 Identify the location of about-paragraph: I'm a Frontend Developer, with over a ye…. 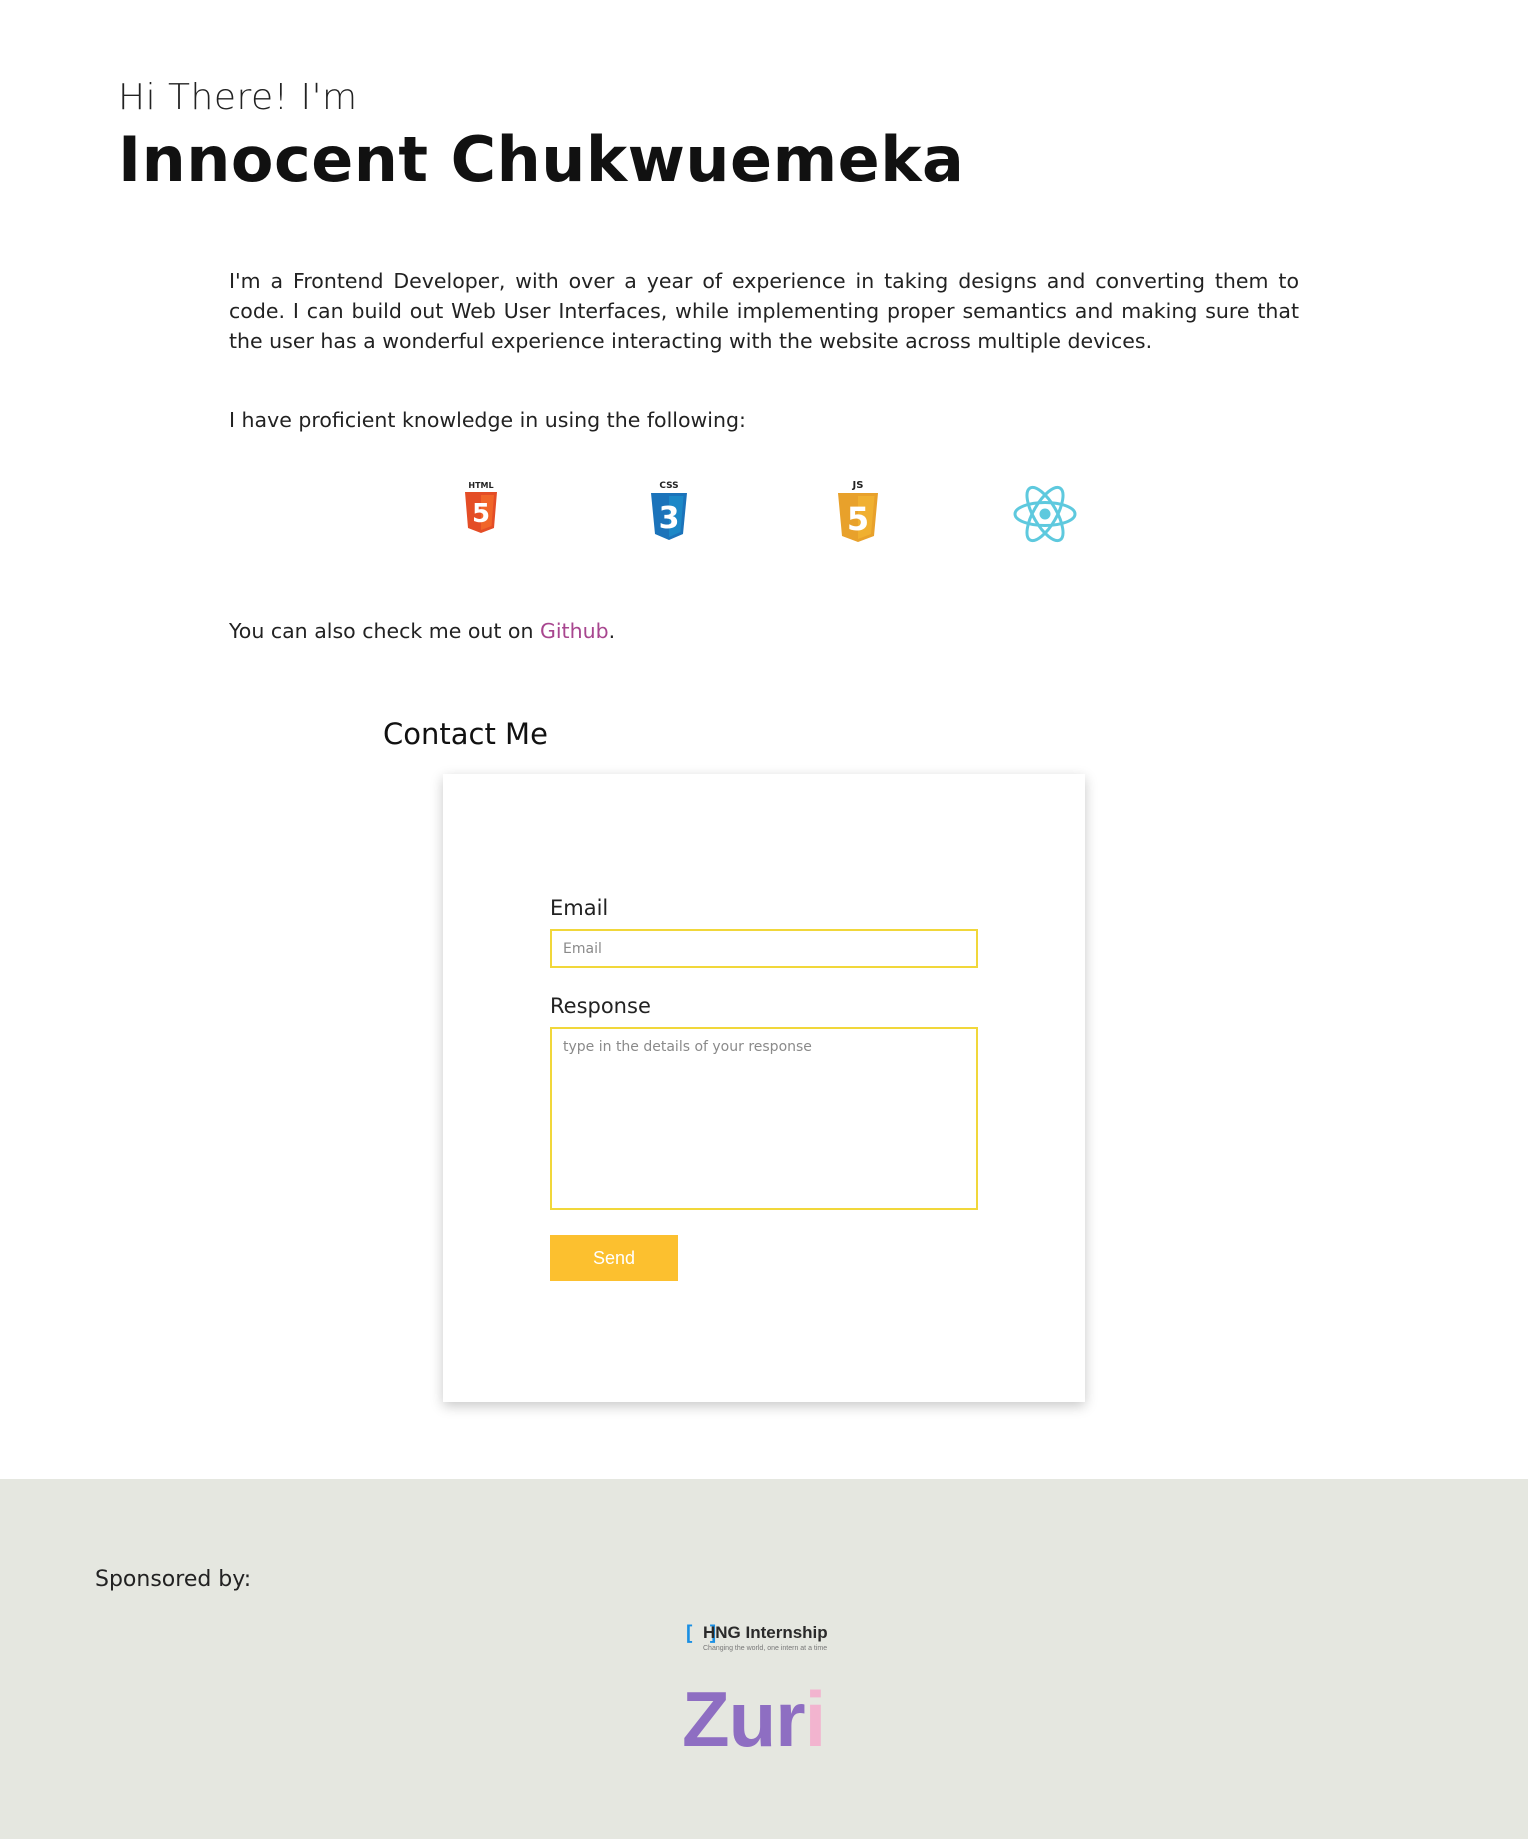
(764, 311).